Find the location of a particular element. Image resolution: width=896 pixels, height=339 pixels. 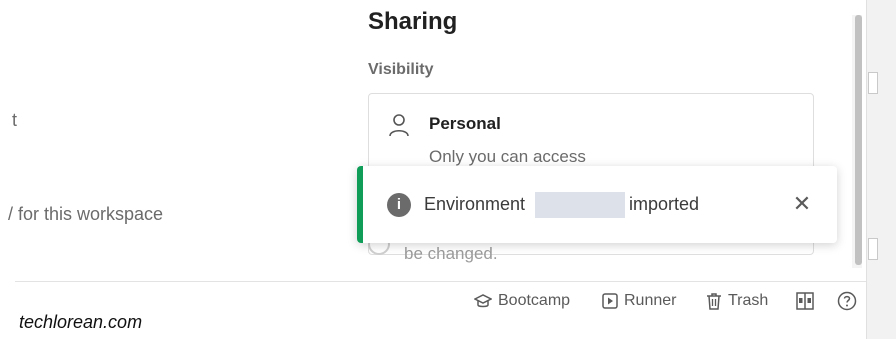

watermark-text: techlorean.com is located at coordinates (81, 322).